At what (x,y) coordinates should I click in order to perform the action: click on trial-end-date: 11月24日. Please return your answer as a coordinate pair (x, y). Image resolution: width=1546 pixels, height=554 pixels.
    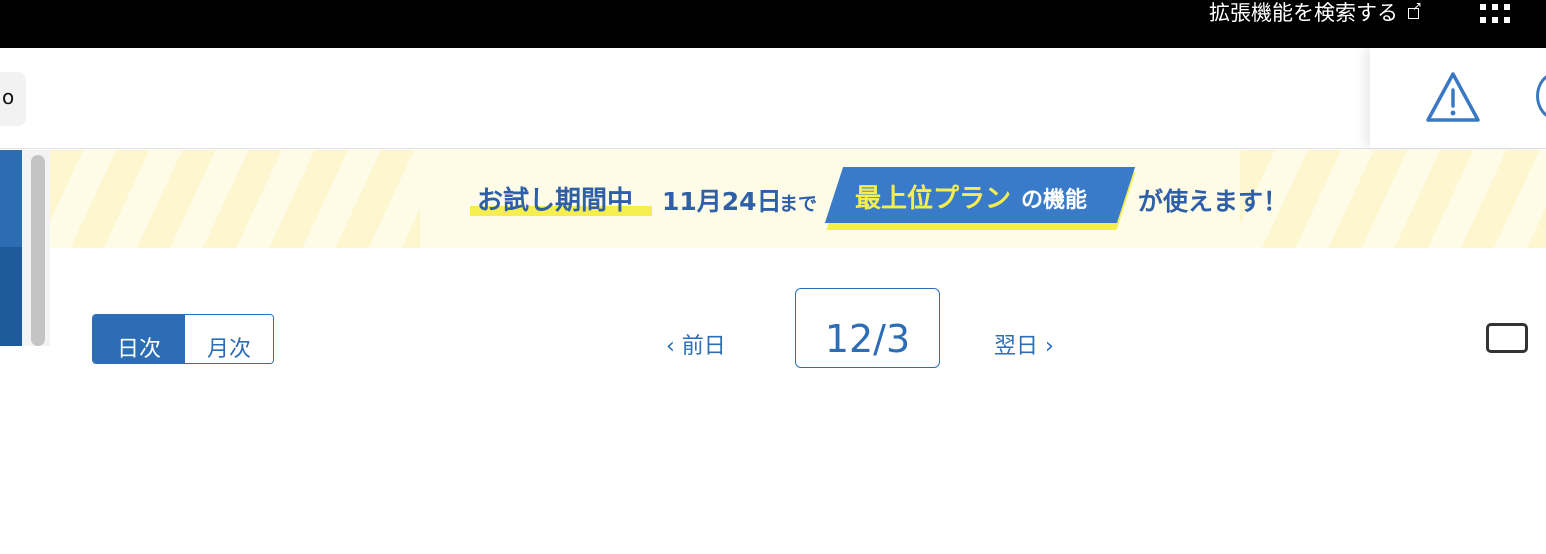
    Looking at the image, I should click on (722, 201).